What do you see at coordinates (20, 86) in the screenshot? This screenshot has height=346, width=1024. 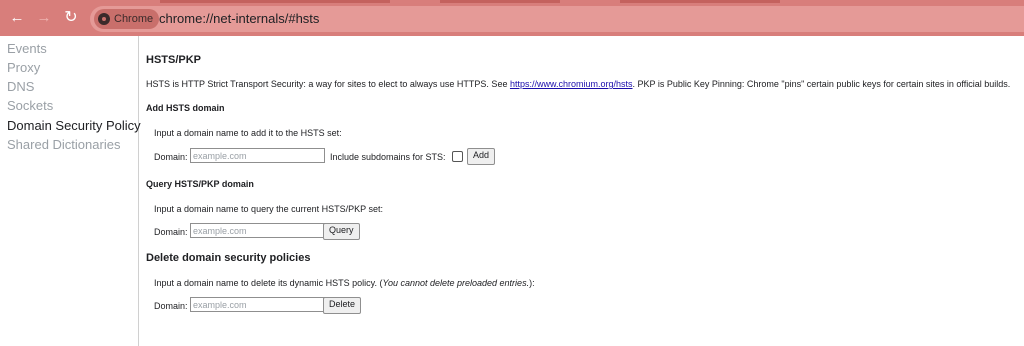 I see `sidebar-item-dns: DNS` at bounding box center [20, 86].